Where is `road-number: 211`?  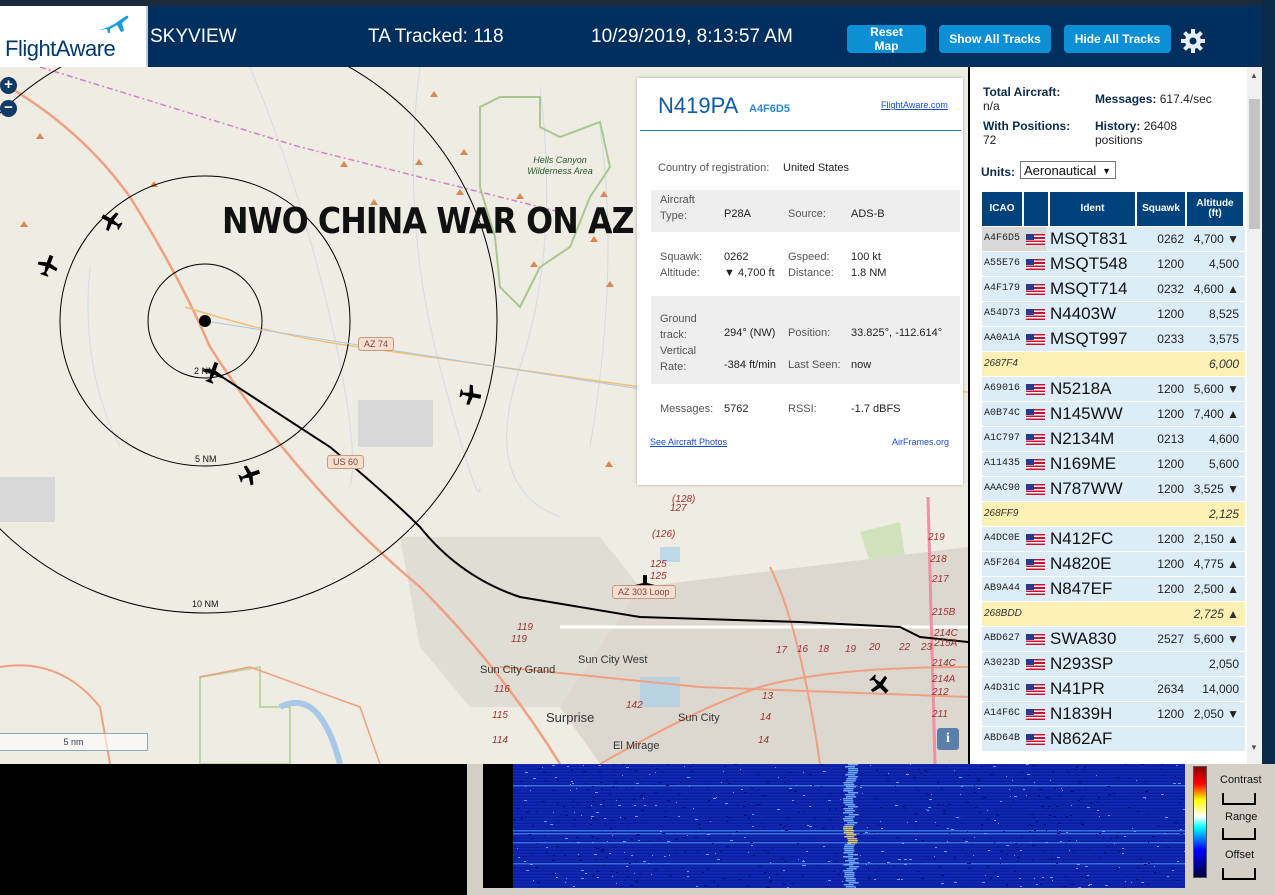 road-number: 211 is located at coordinates (940, 714).